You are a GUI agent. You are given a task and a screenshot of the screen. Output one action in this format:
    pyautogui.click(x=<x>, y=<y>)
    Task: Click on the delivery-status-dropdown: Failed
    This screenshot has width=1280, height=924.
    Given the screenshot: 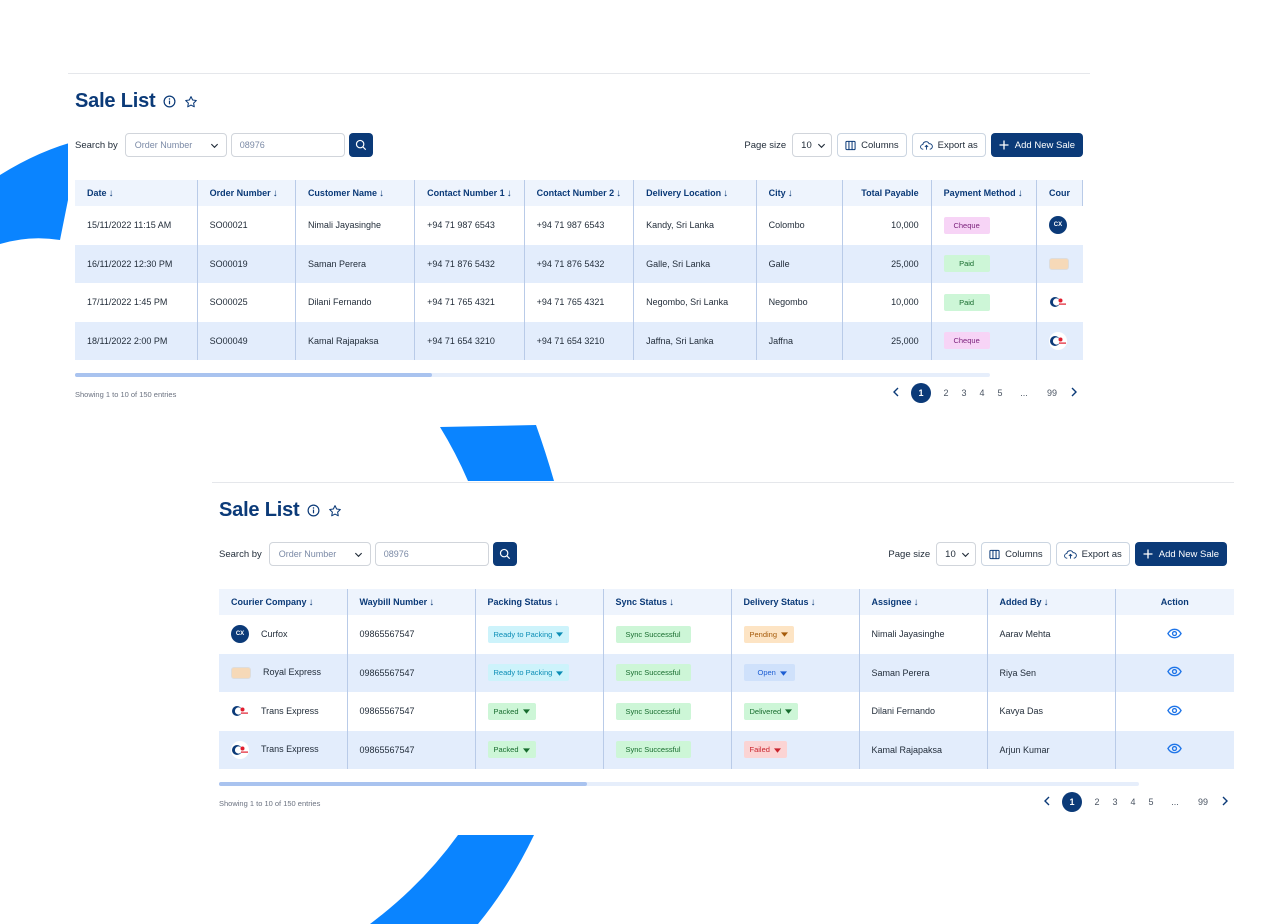 What is the action you would take?
    pyautogui.click(x=765, y=750)
    